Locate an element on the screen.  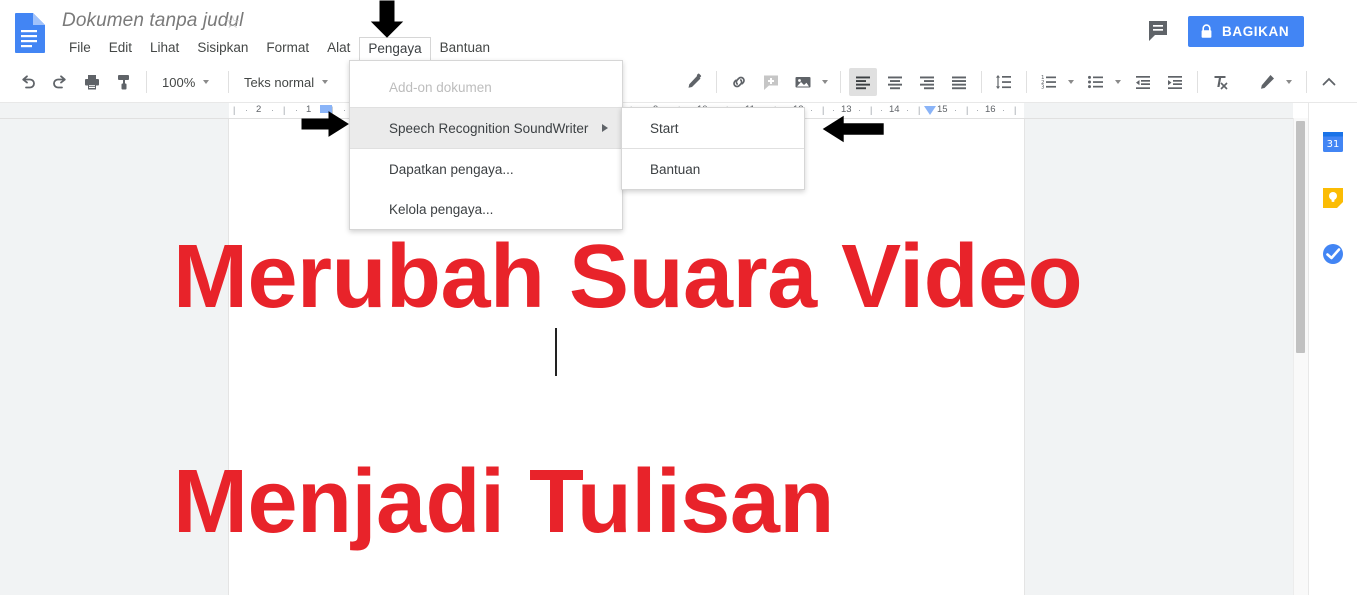
lock-icon is located at coordinates (1206, 31).